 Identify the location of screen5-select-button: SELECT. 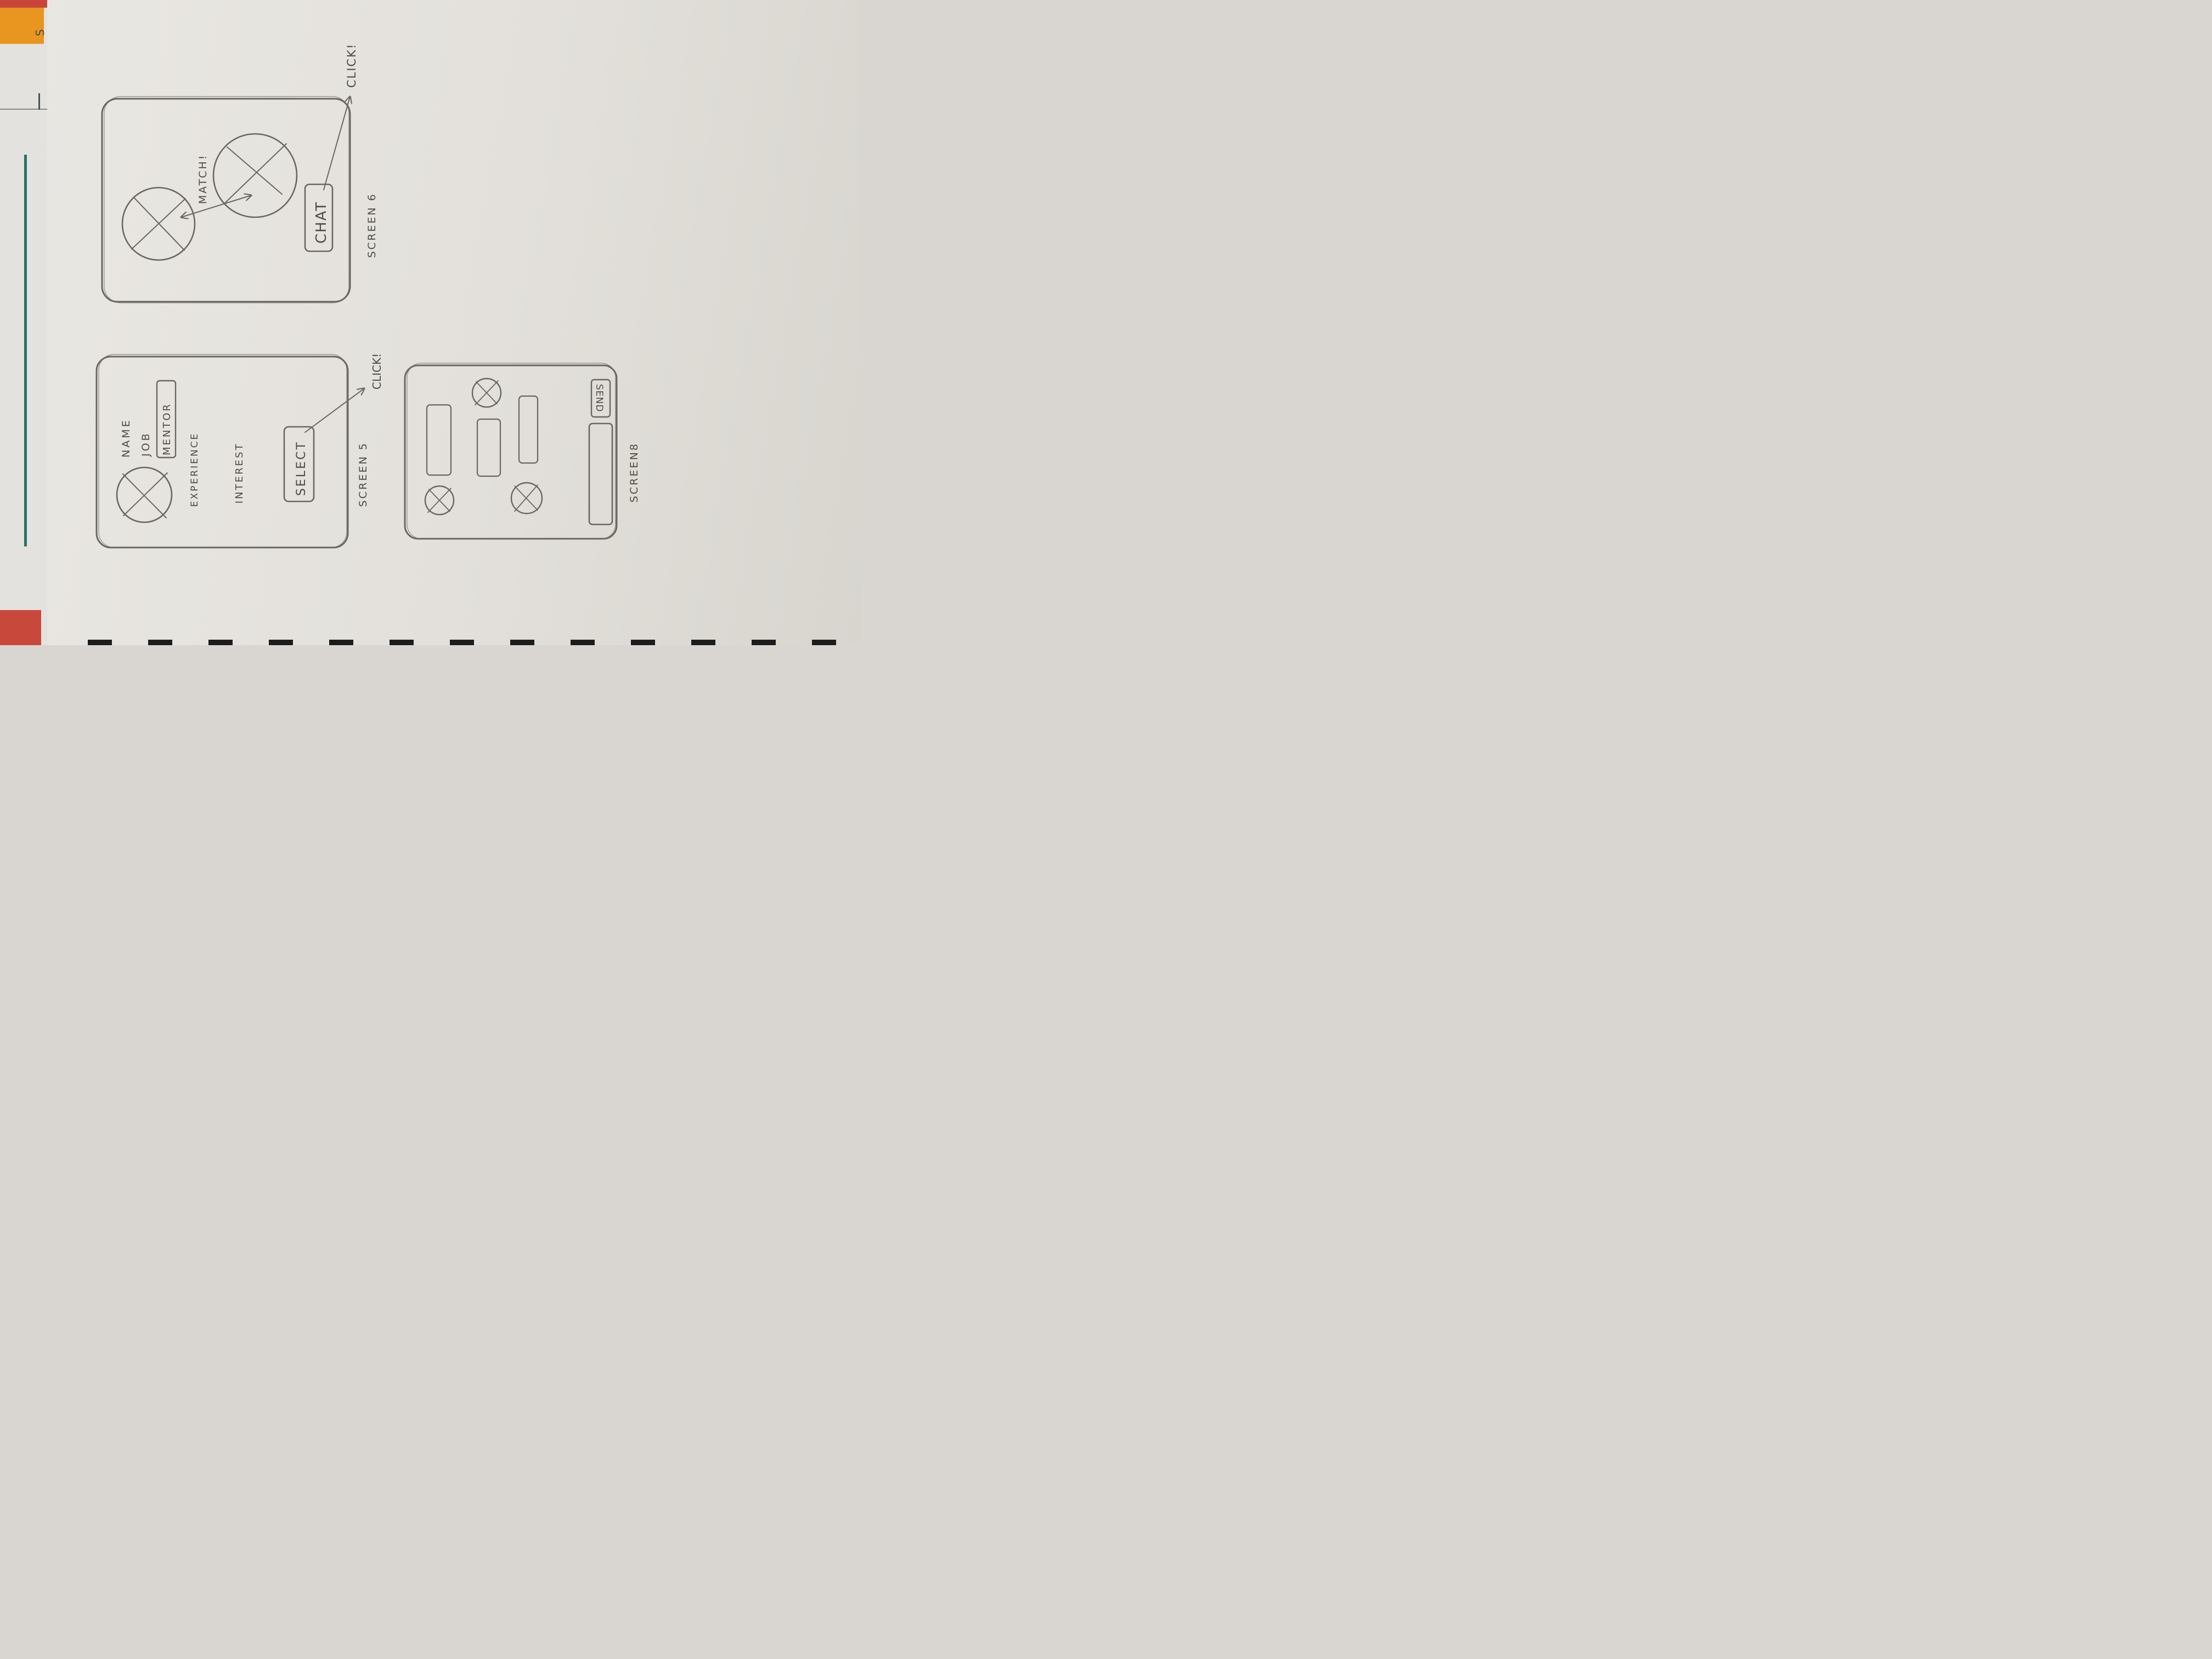
(299, 465).